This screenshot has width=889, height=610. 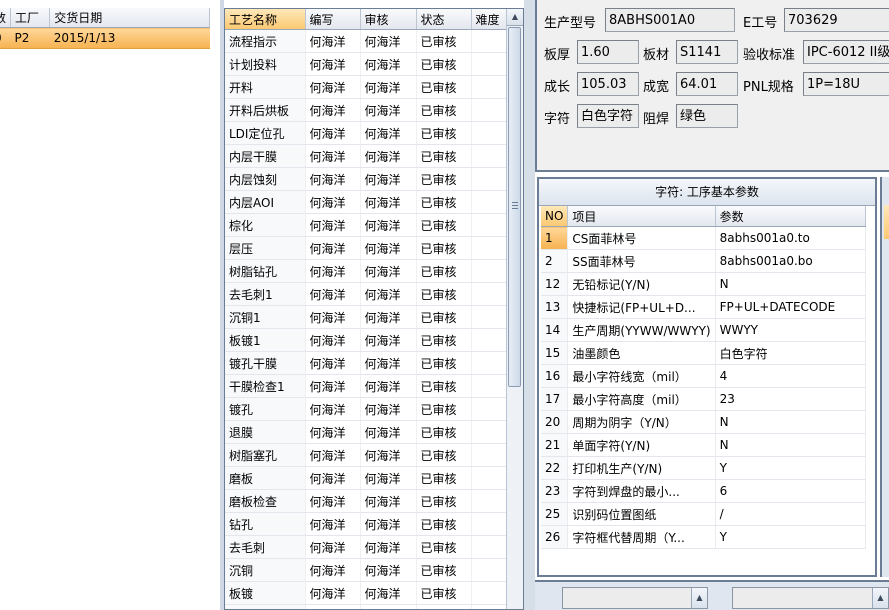 I want to click on thickness-field: 1.60, so click(x=608, y=52).